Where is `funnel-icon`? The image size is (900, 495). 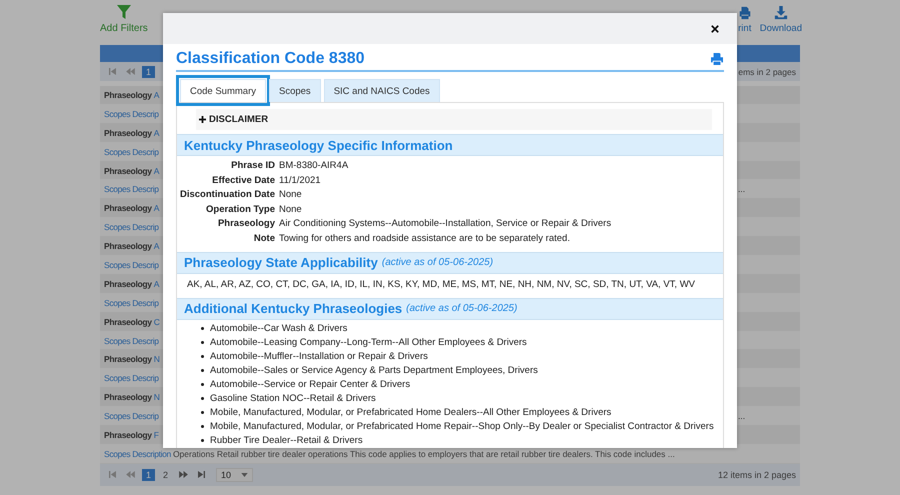
funnel-icon is located at coordinates (124, 12).